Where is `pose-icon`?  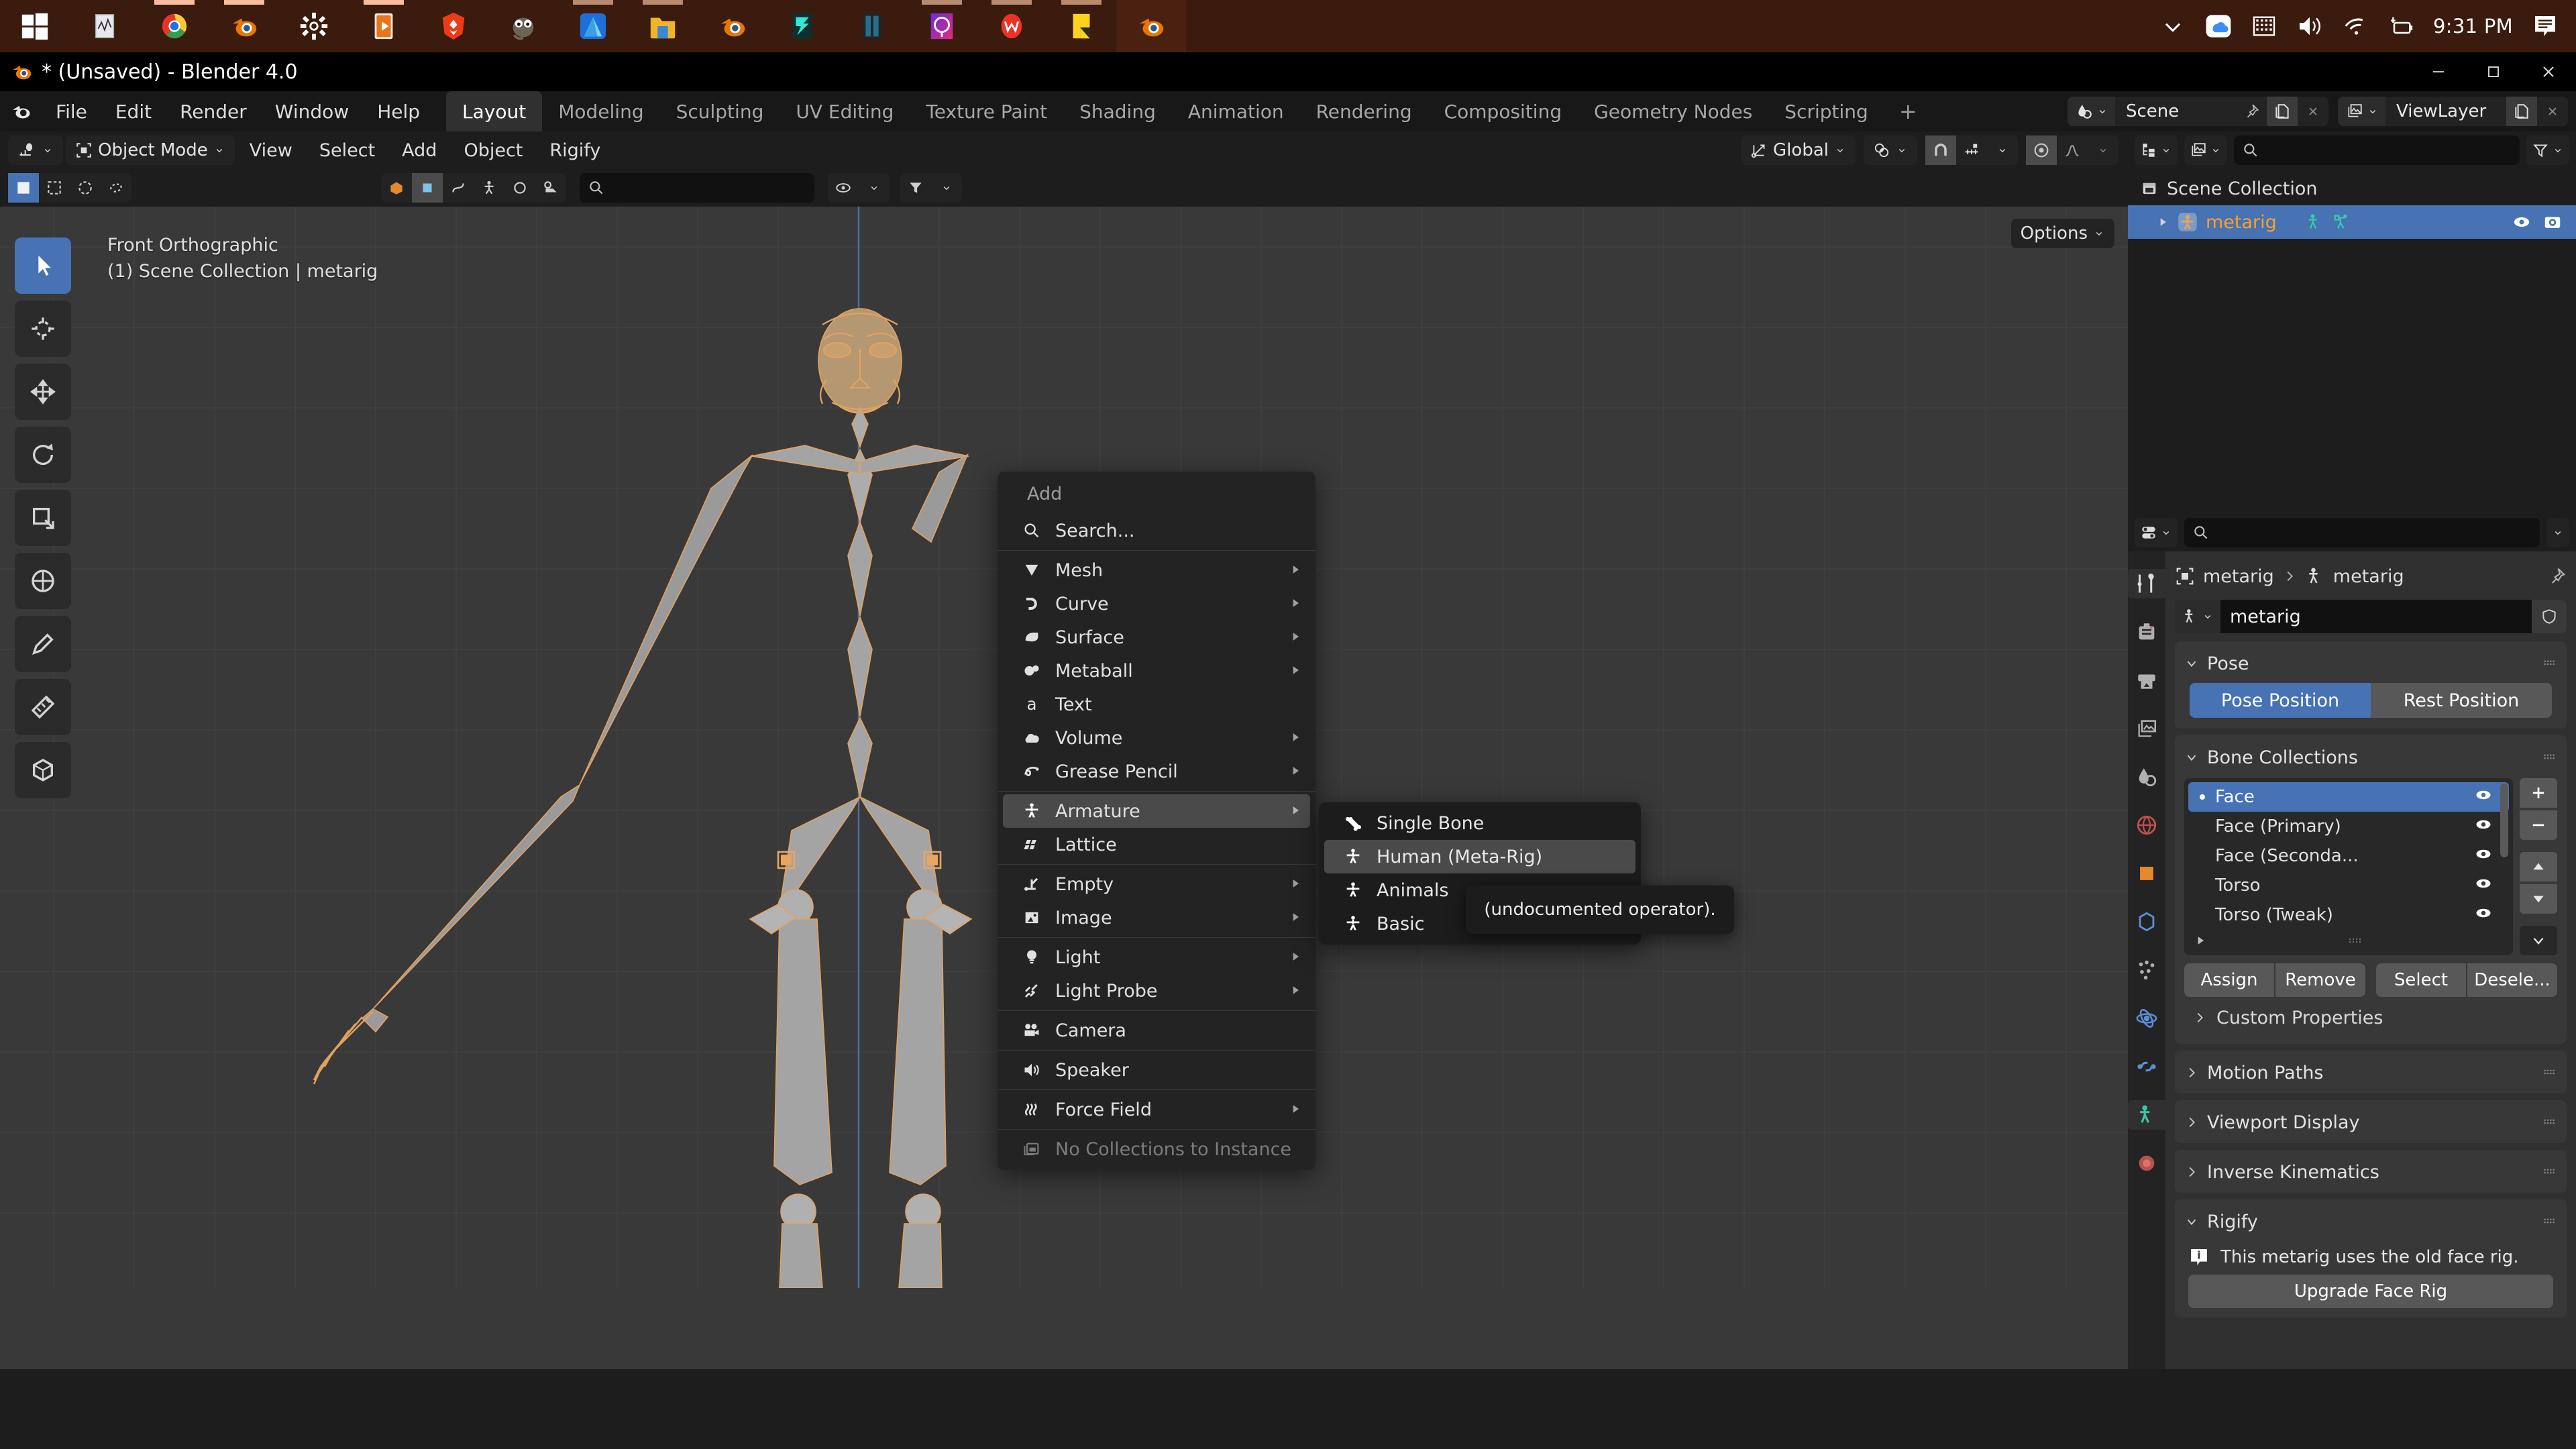 pose-icon is located at coordinates (2341, 222).